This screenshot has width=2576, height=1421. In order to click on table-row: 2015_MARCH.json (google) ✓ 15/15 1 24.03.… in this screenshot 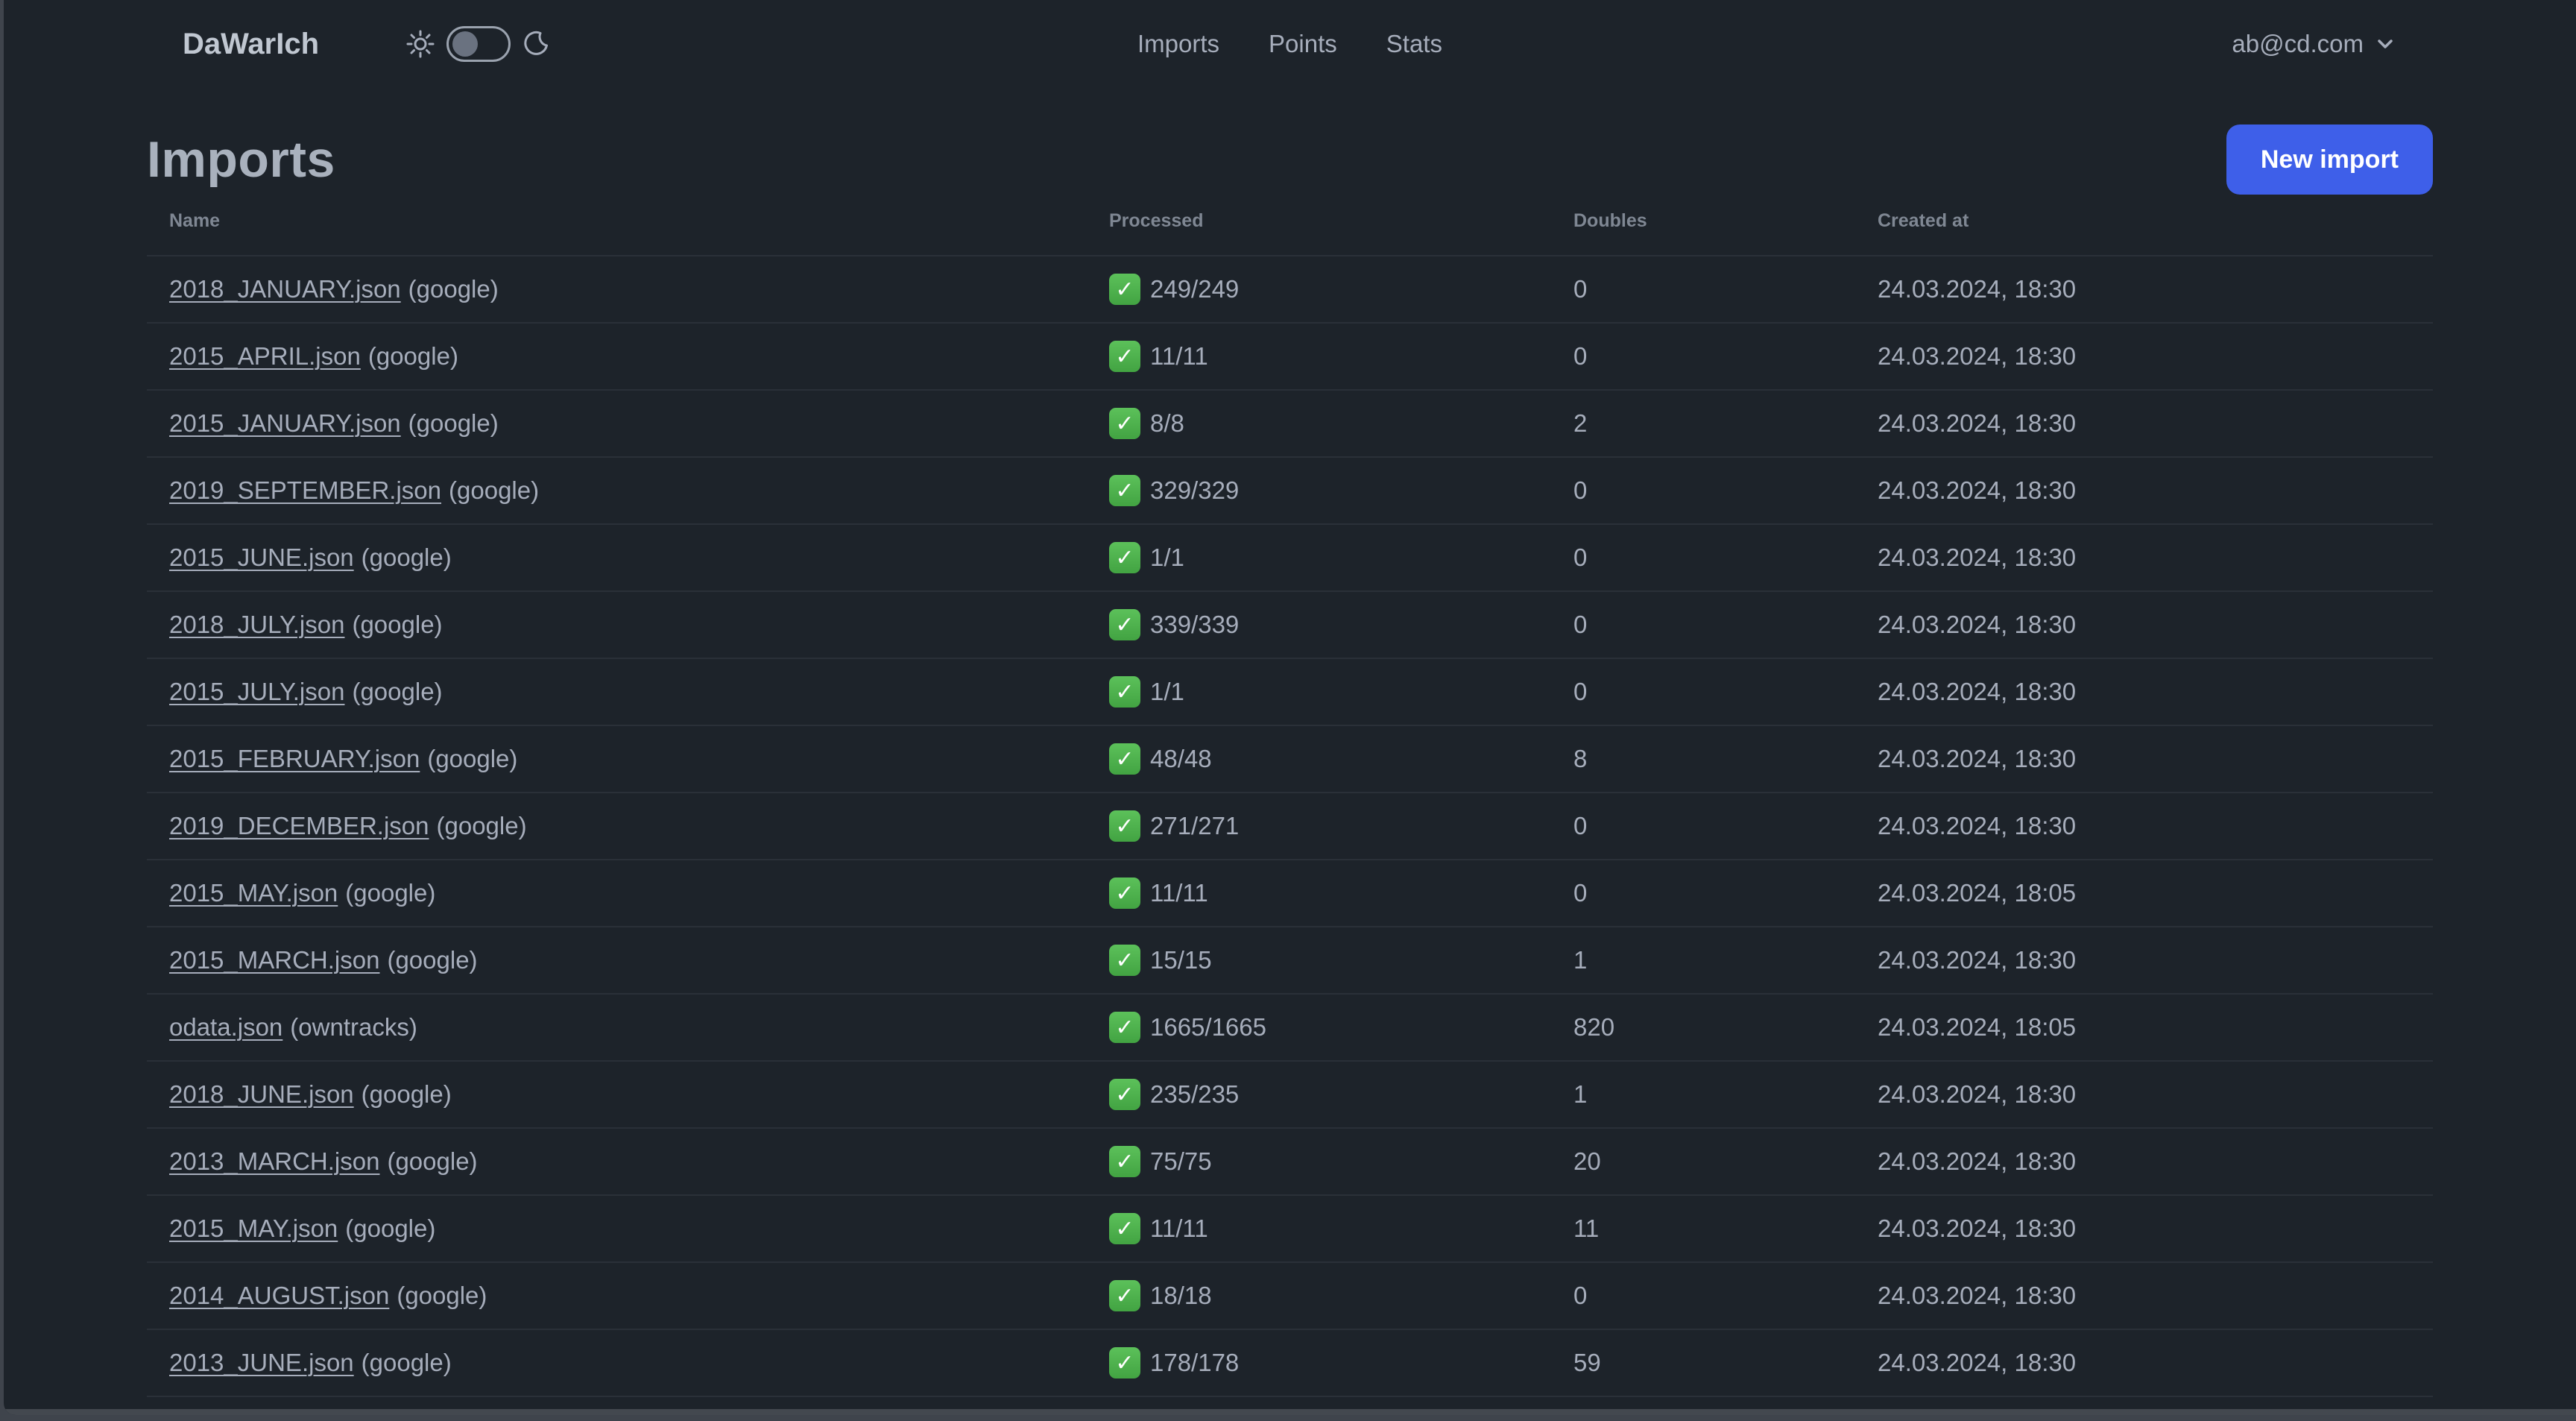, I will do `click(1290, 959)`.